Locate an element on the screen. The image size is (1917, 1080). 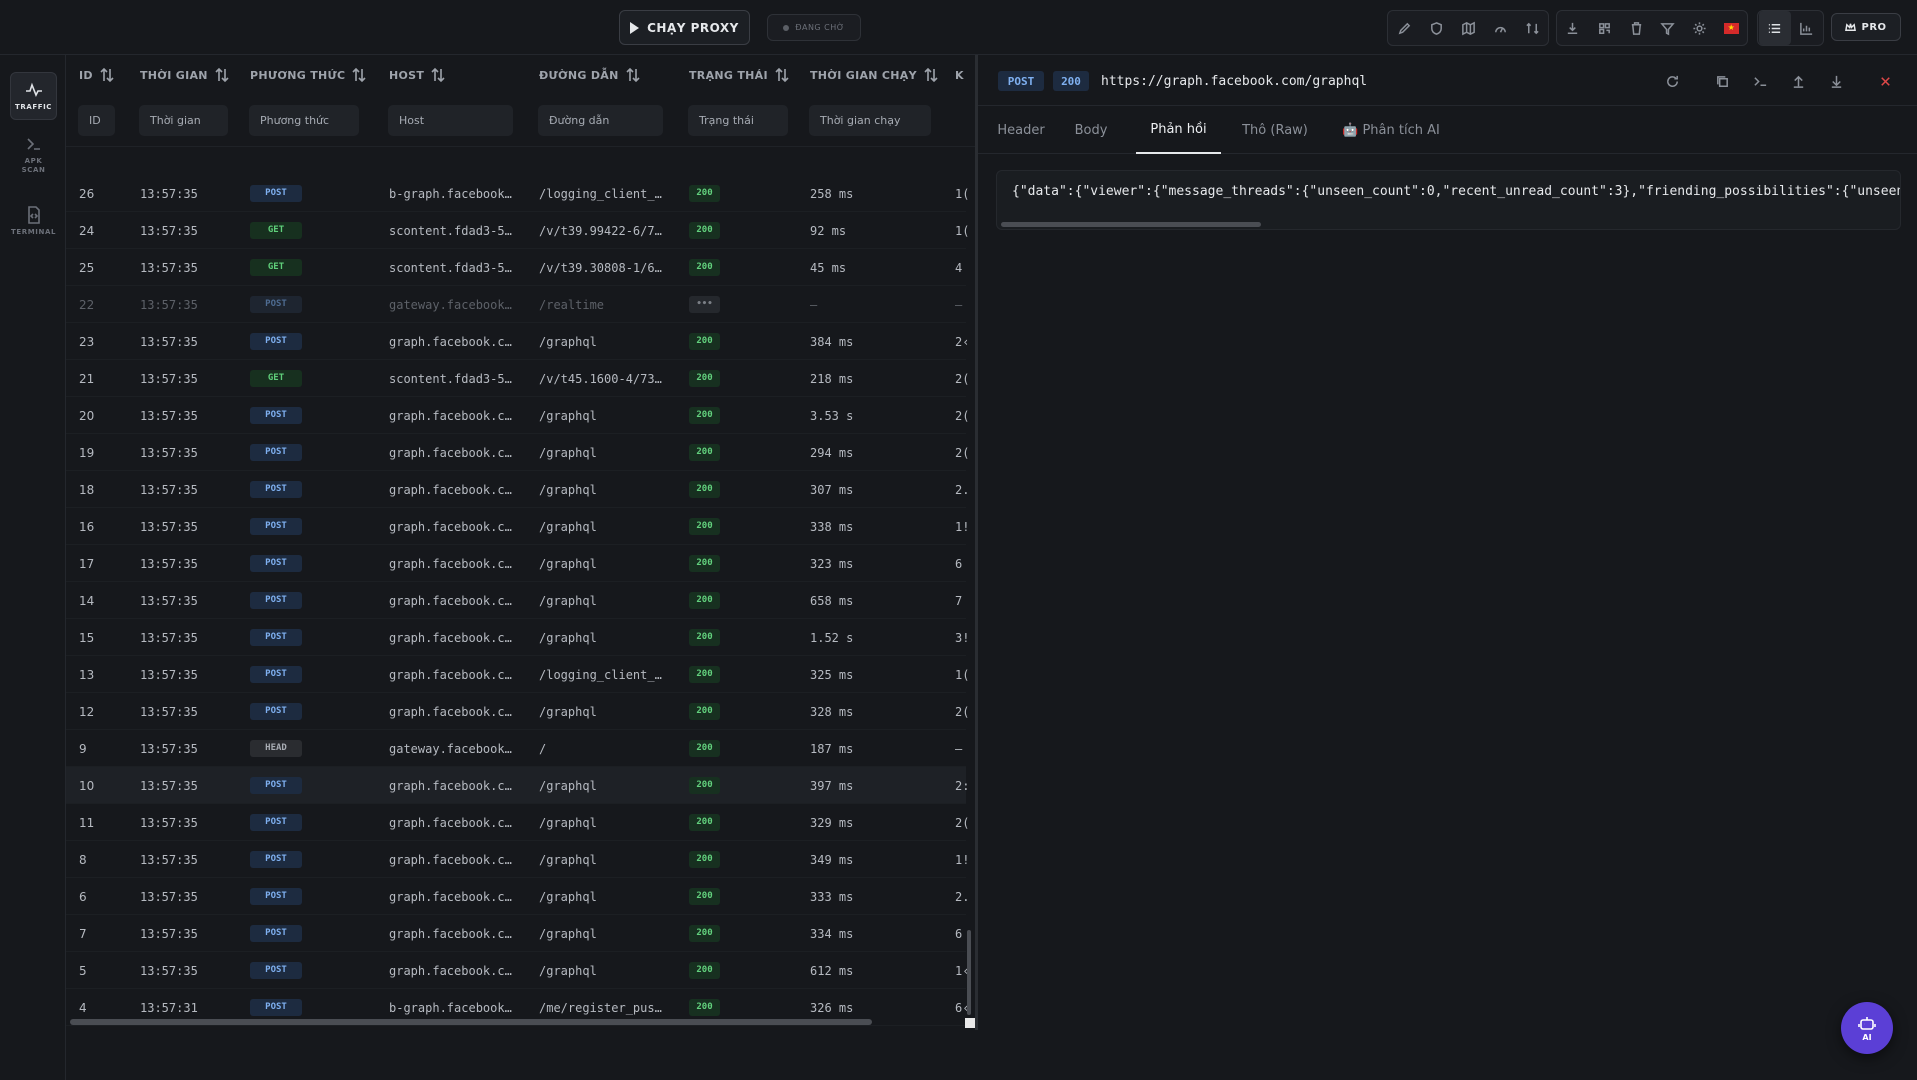
column-header-method: PHƯƠNG THỨC is located at coordinates (308, 75).